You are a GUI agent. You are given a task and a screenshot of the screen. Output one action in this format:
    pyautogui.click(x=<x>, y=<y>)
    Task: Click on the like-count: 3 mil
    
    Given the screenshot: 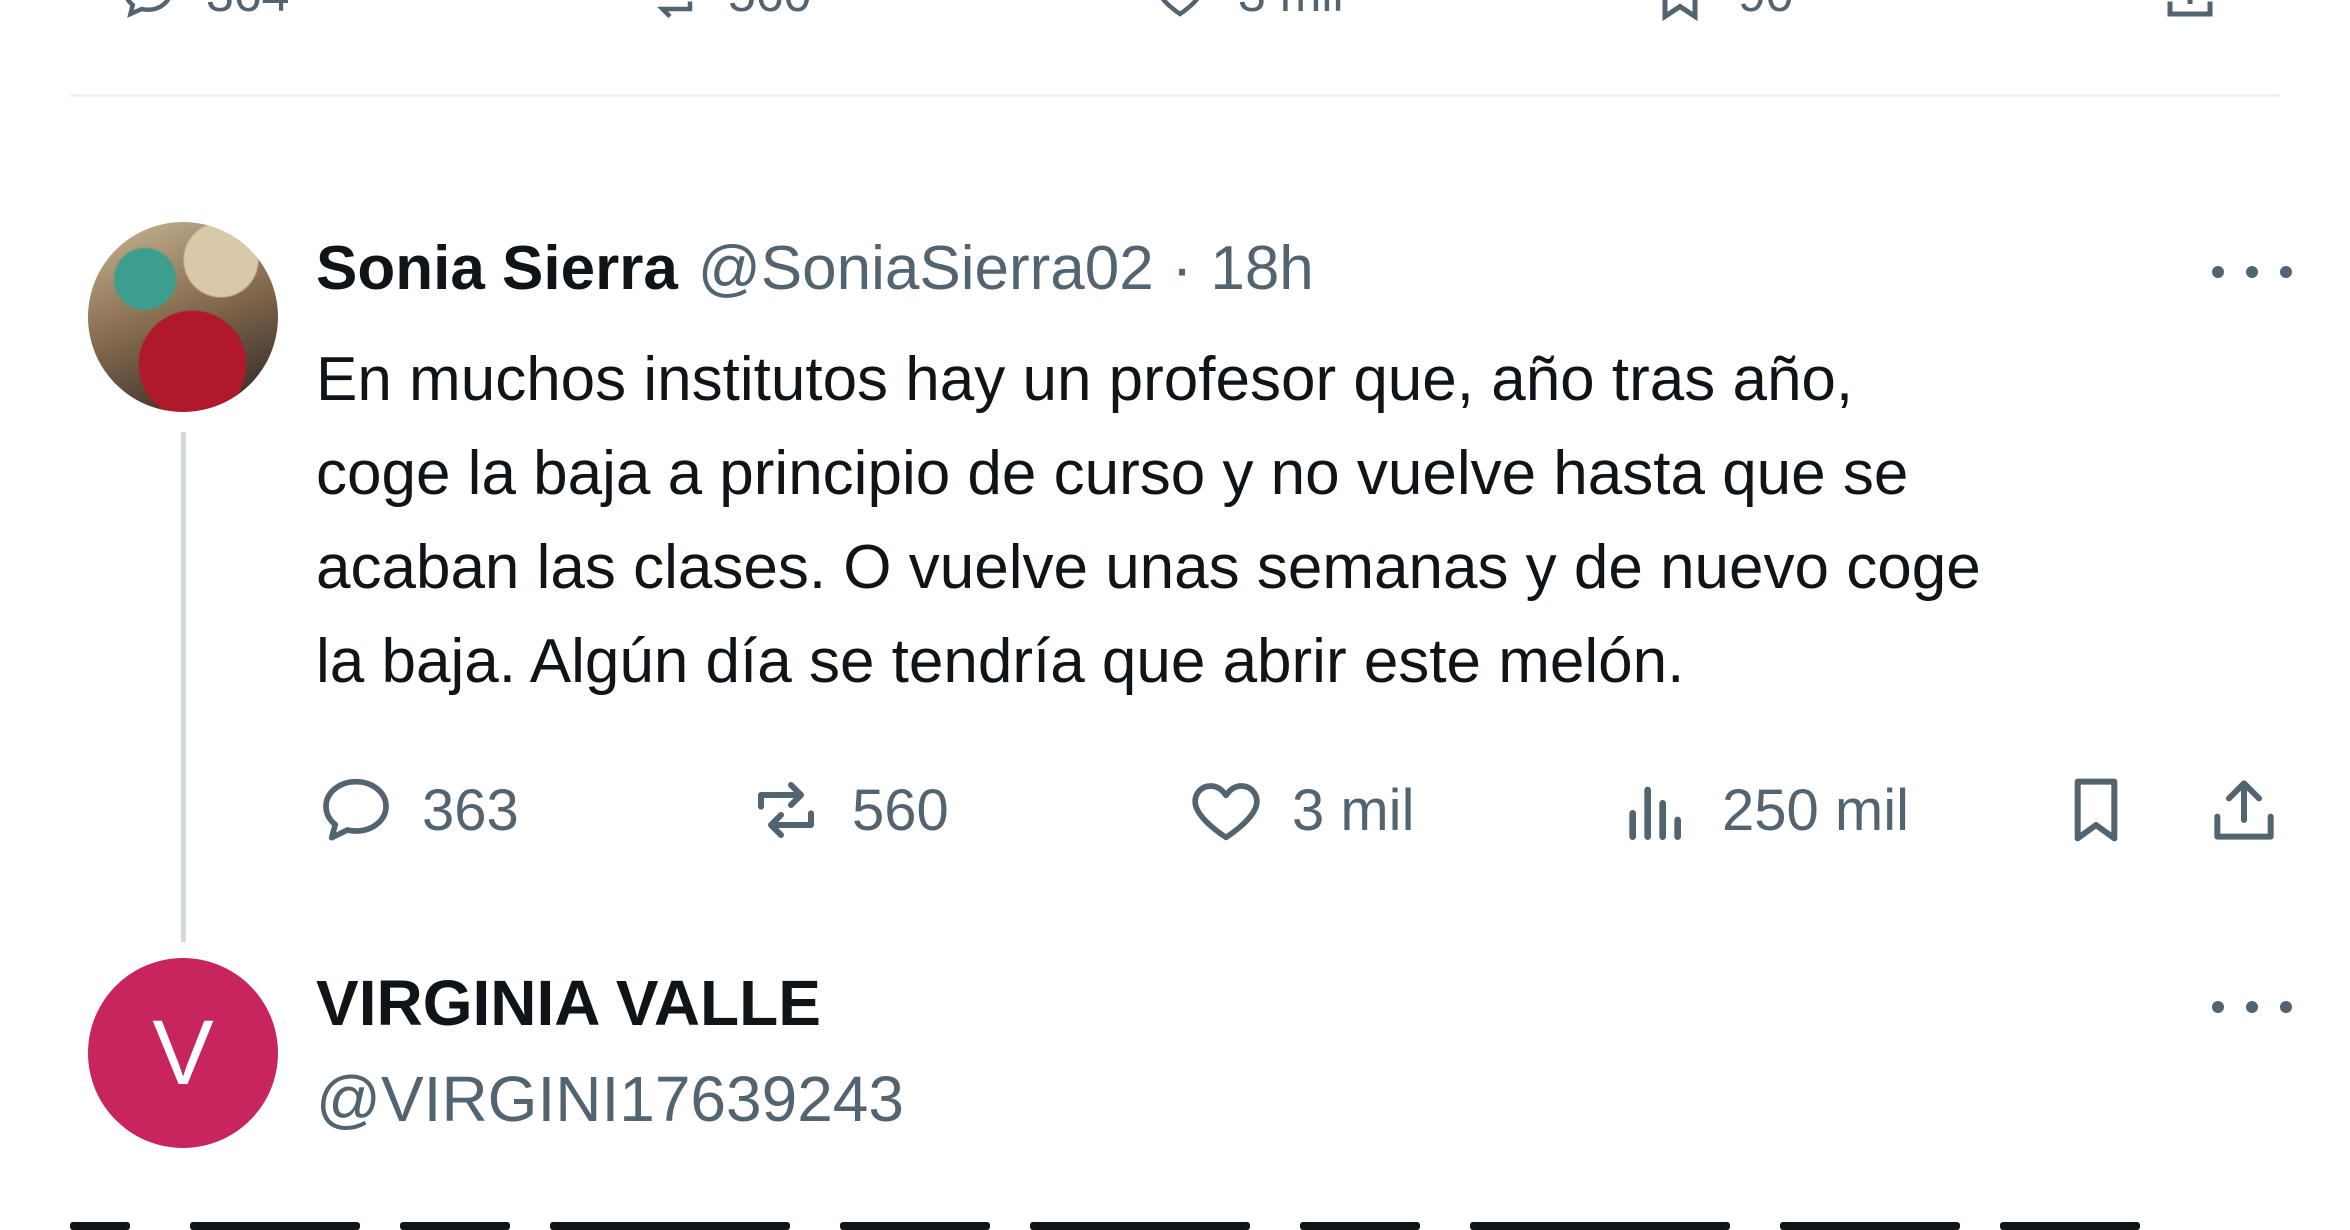 What is the action you would take?
    pyautogui.click(x=1353, y=810)
    